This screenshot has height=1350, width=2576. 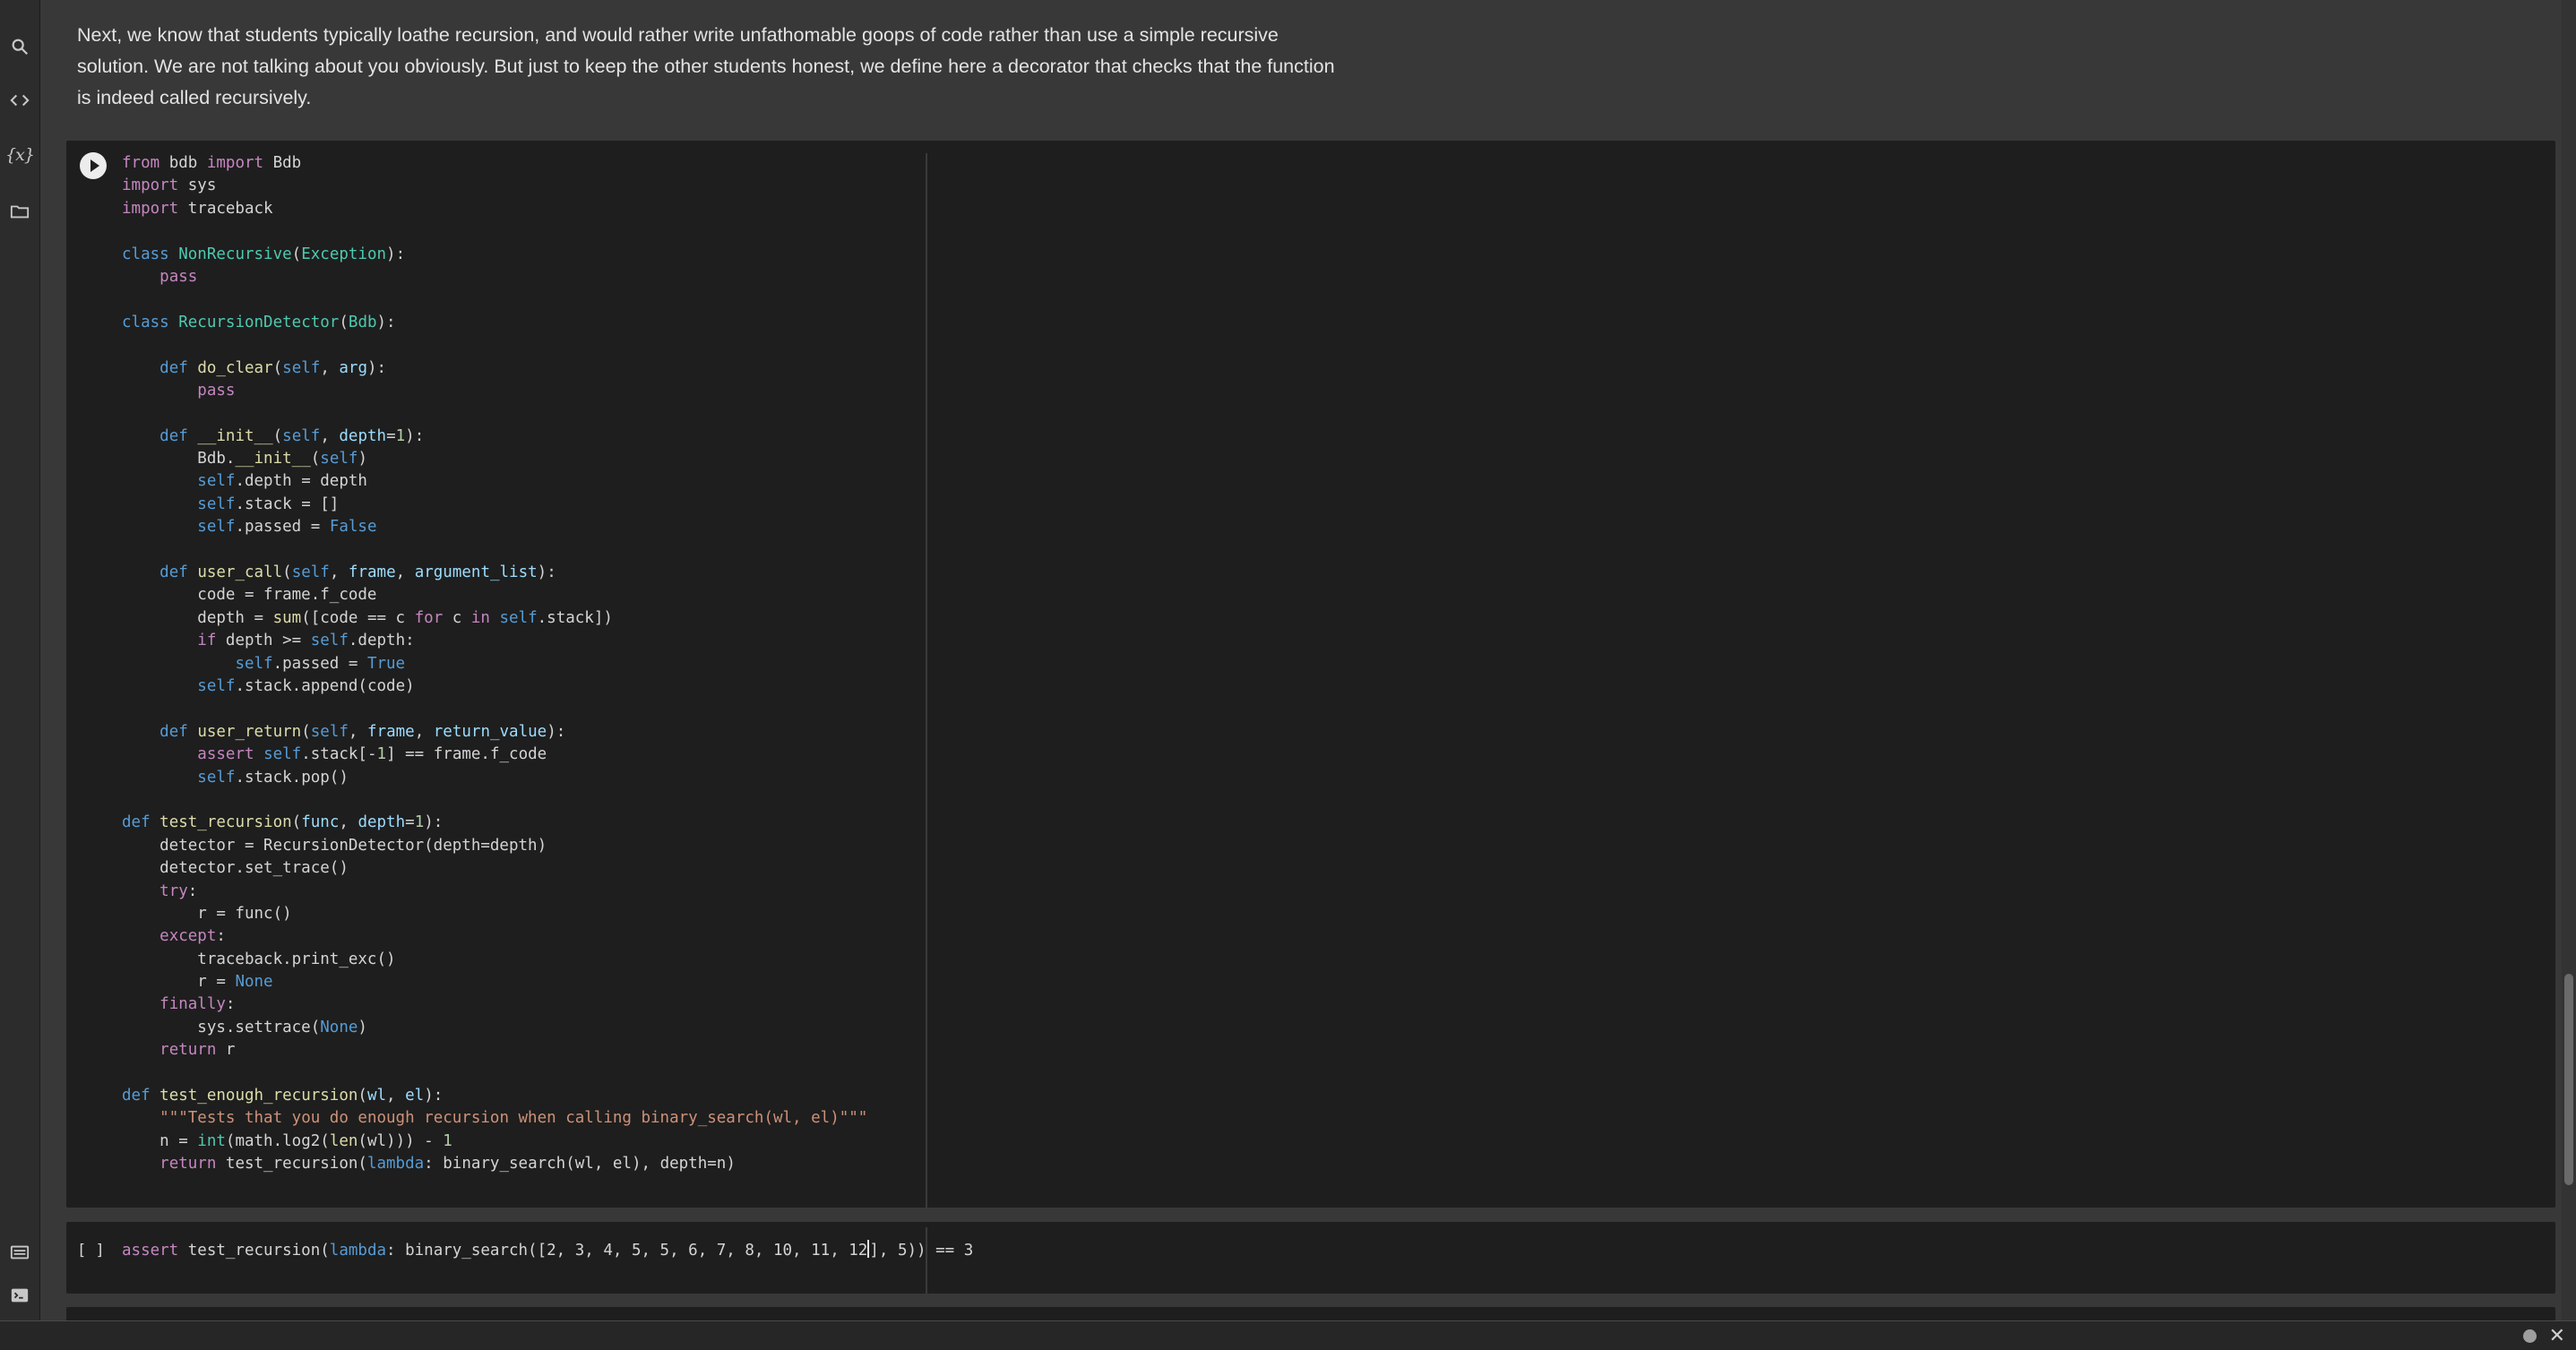 What do you see at coordinates (188, 1164) in the screenshot?
I see `code-token: return` at bounding box center [188, 1164].